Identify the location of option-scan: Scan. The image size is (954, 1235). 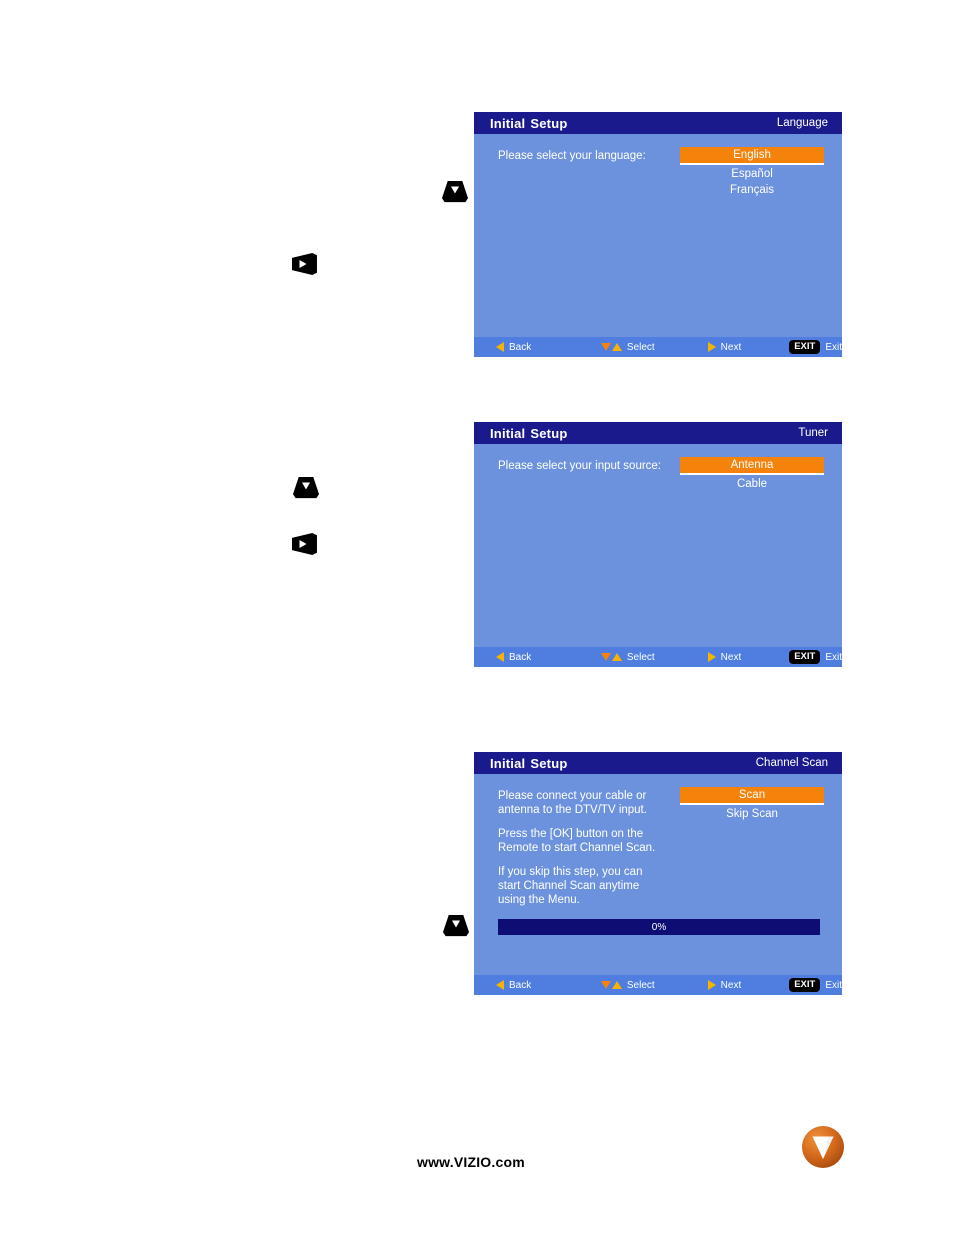
(752, 796).